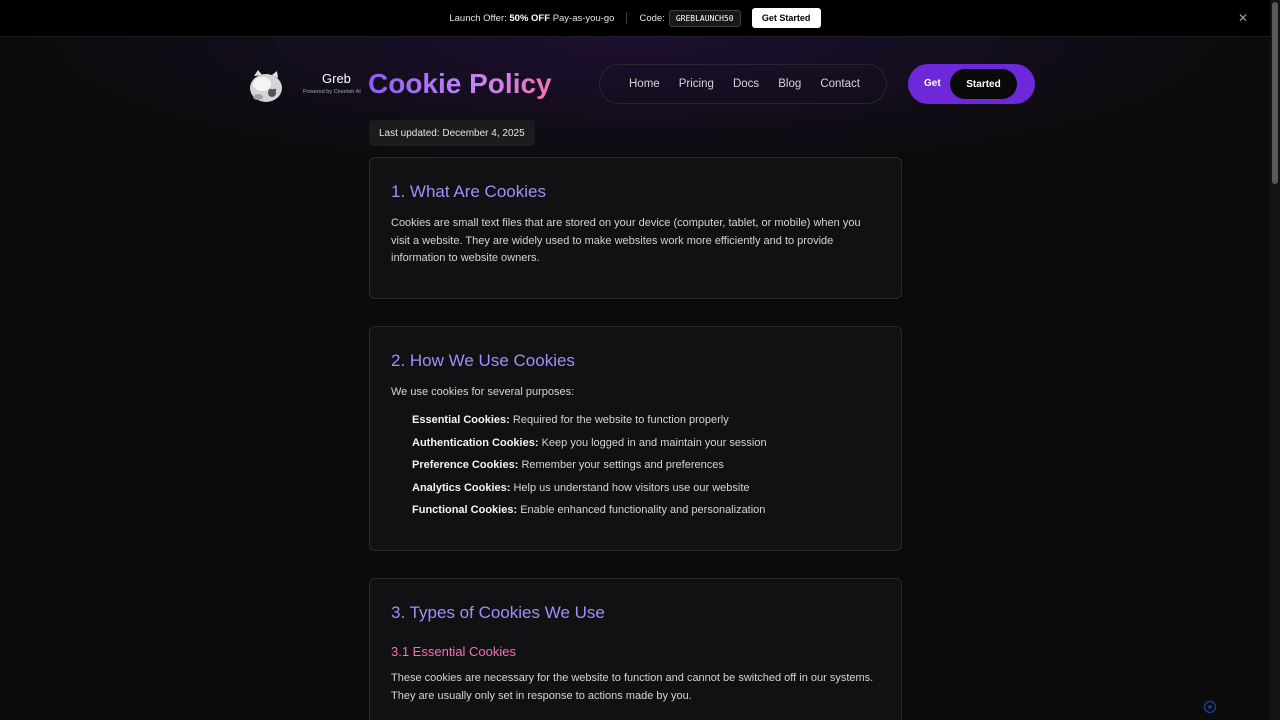 This screenshot has height=720, width=1280. Describe the element at coordinates (498, 612) in the screenshot. I see `section-heading: 3. Types of Cookies We Use` at that location.